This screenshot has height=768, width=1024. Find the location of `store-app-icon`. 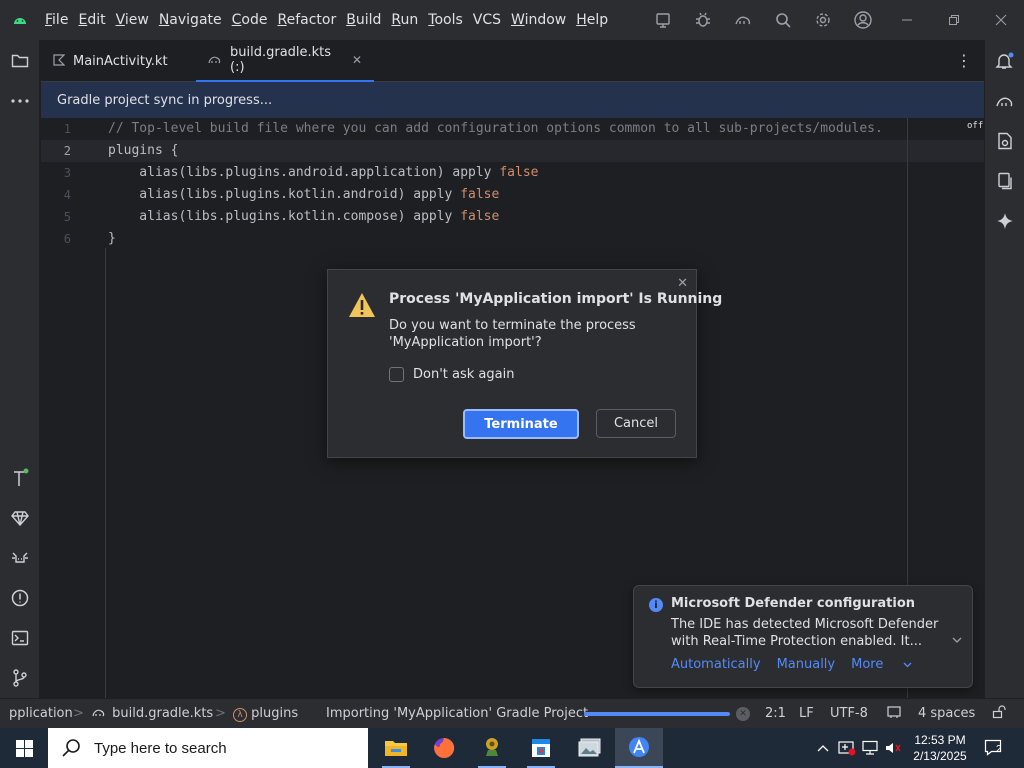

store-app-icon is located at coordinates (541, 748).